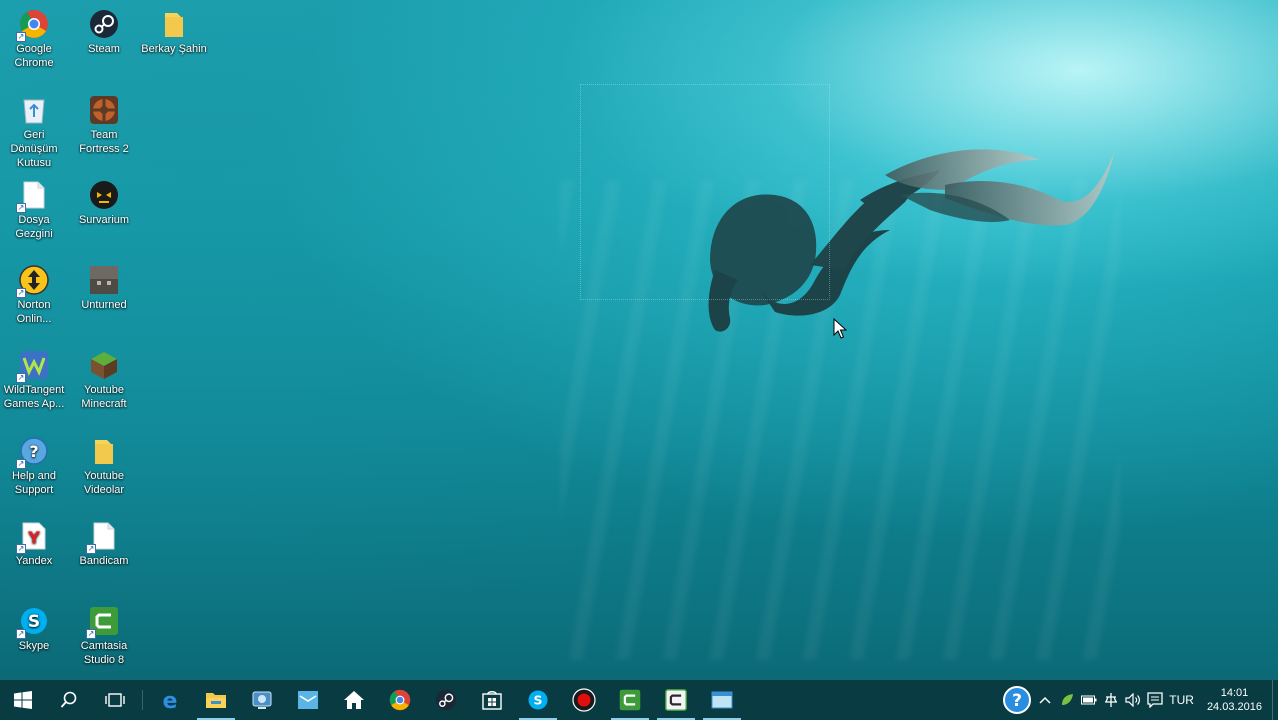 The image size is (1278, 720). I want to click on norton-icon: ↗, so click(33, 281).